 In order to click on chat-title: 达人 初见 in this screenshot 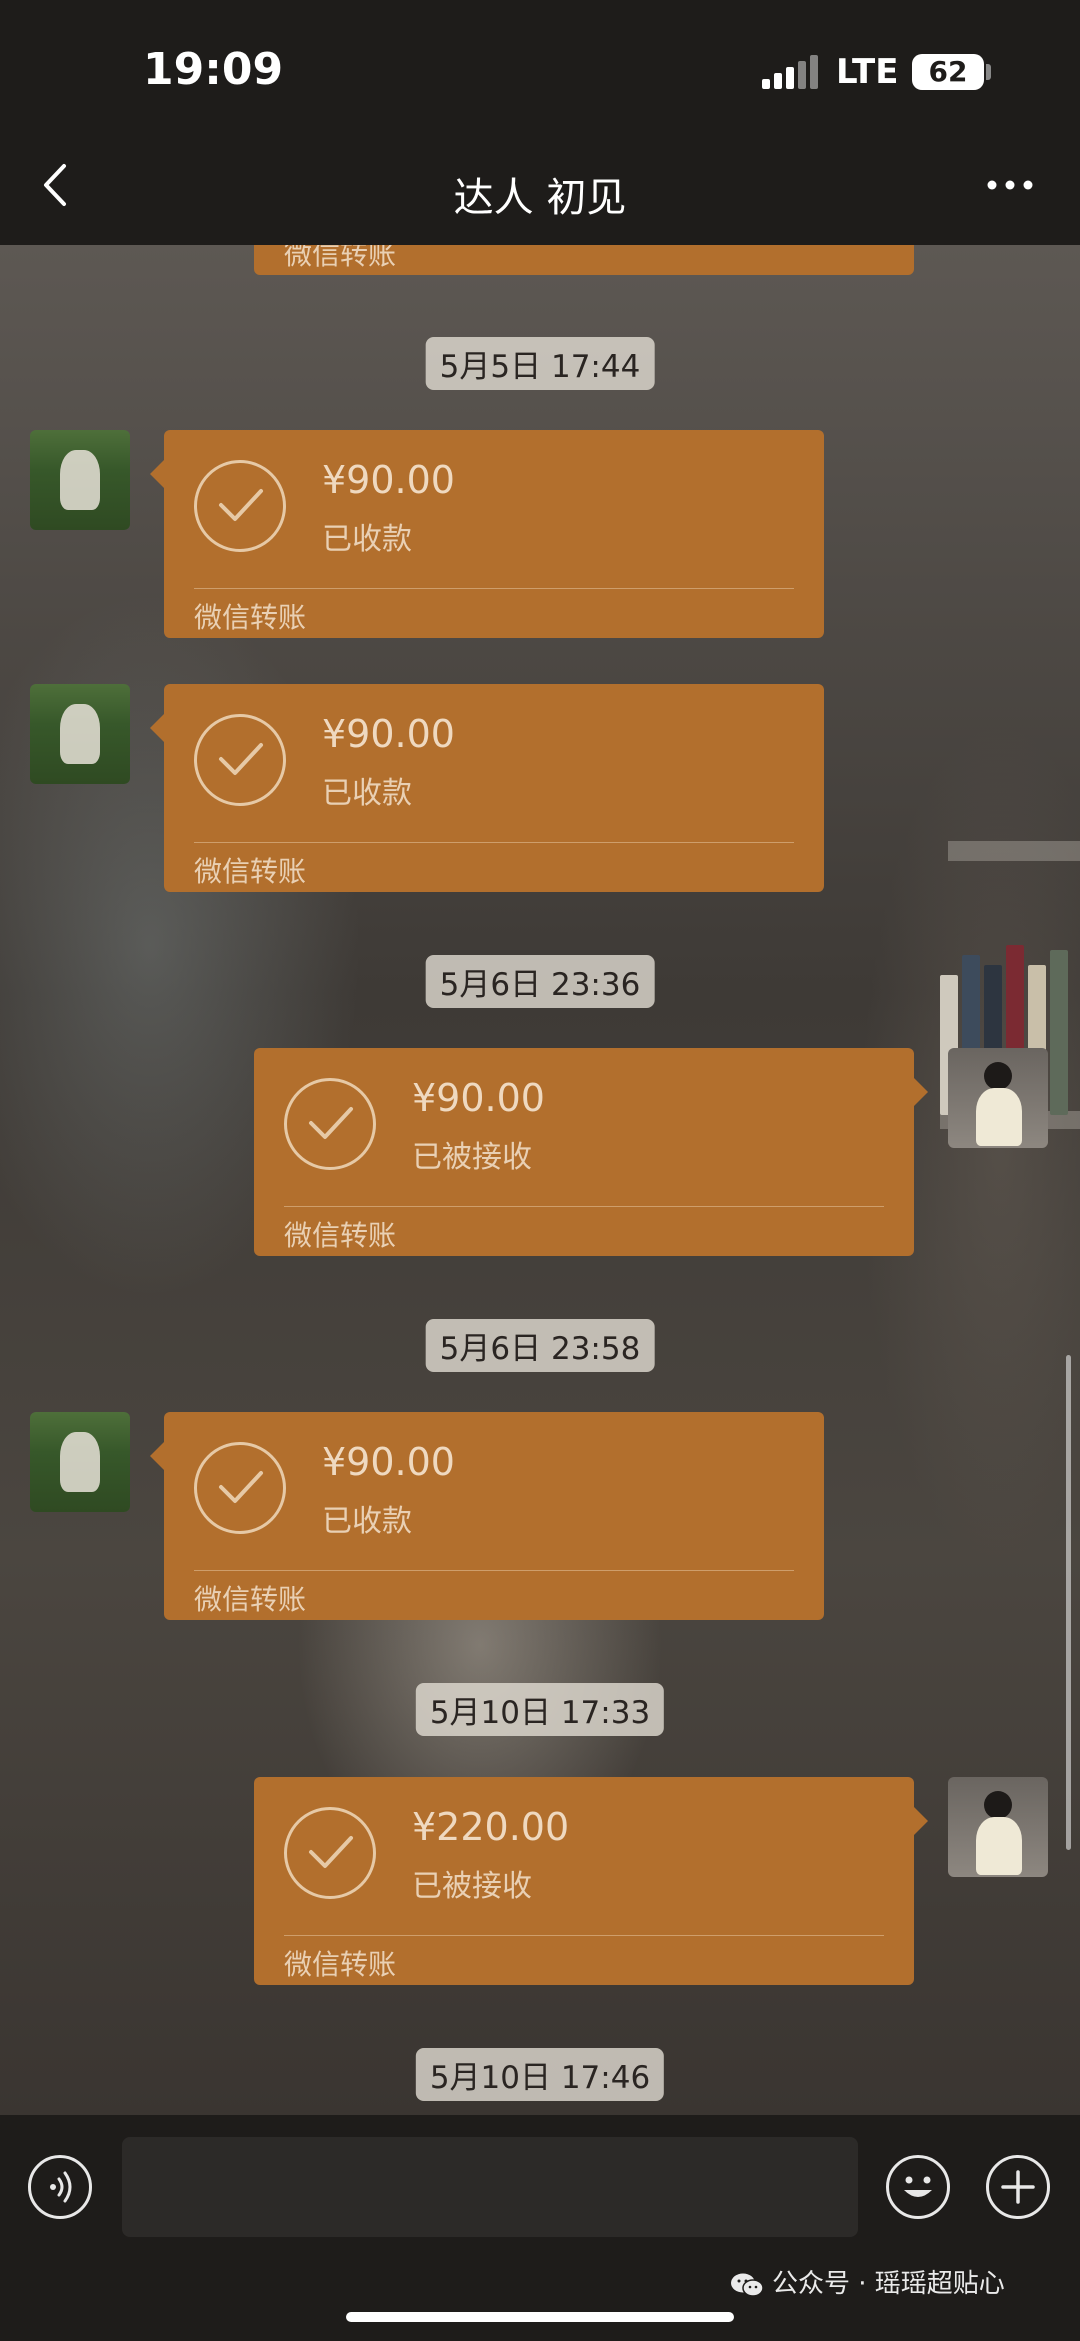, I will do `click(540, 198)`.